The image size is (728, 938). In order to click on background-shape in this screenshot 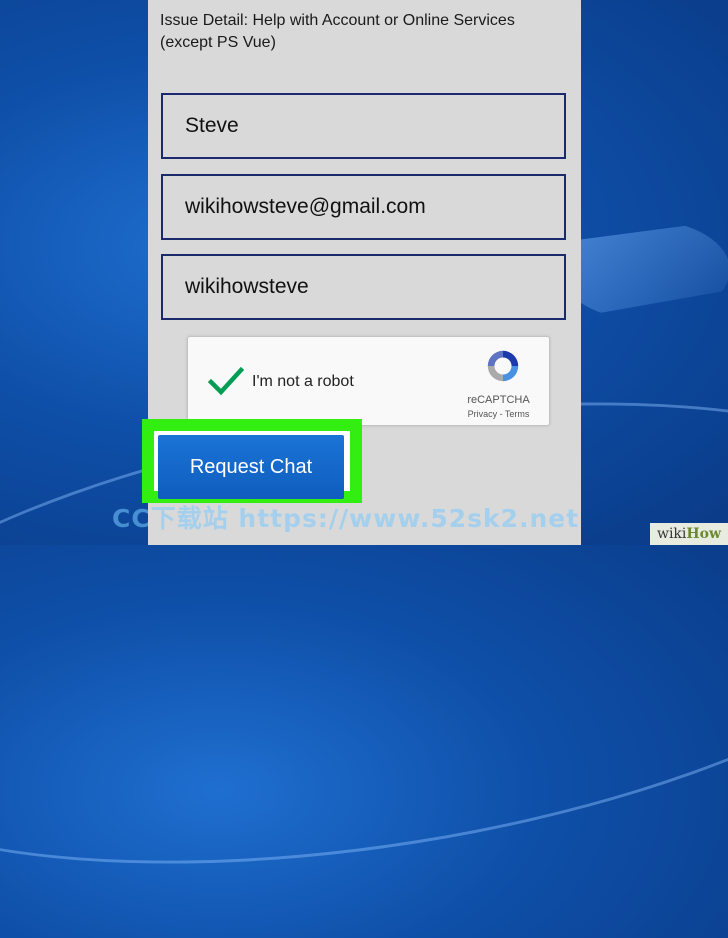, I will do `click(644, 270)`.